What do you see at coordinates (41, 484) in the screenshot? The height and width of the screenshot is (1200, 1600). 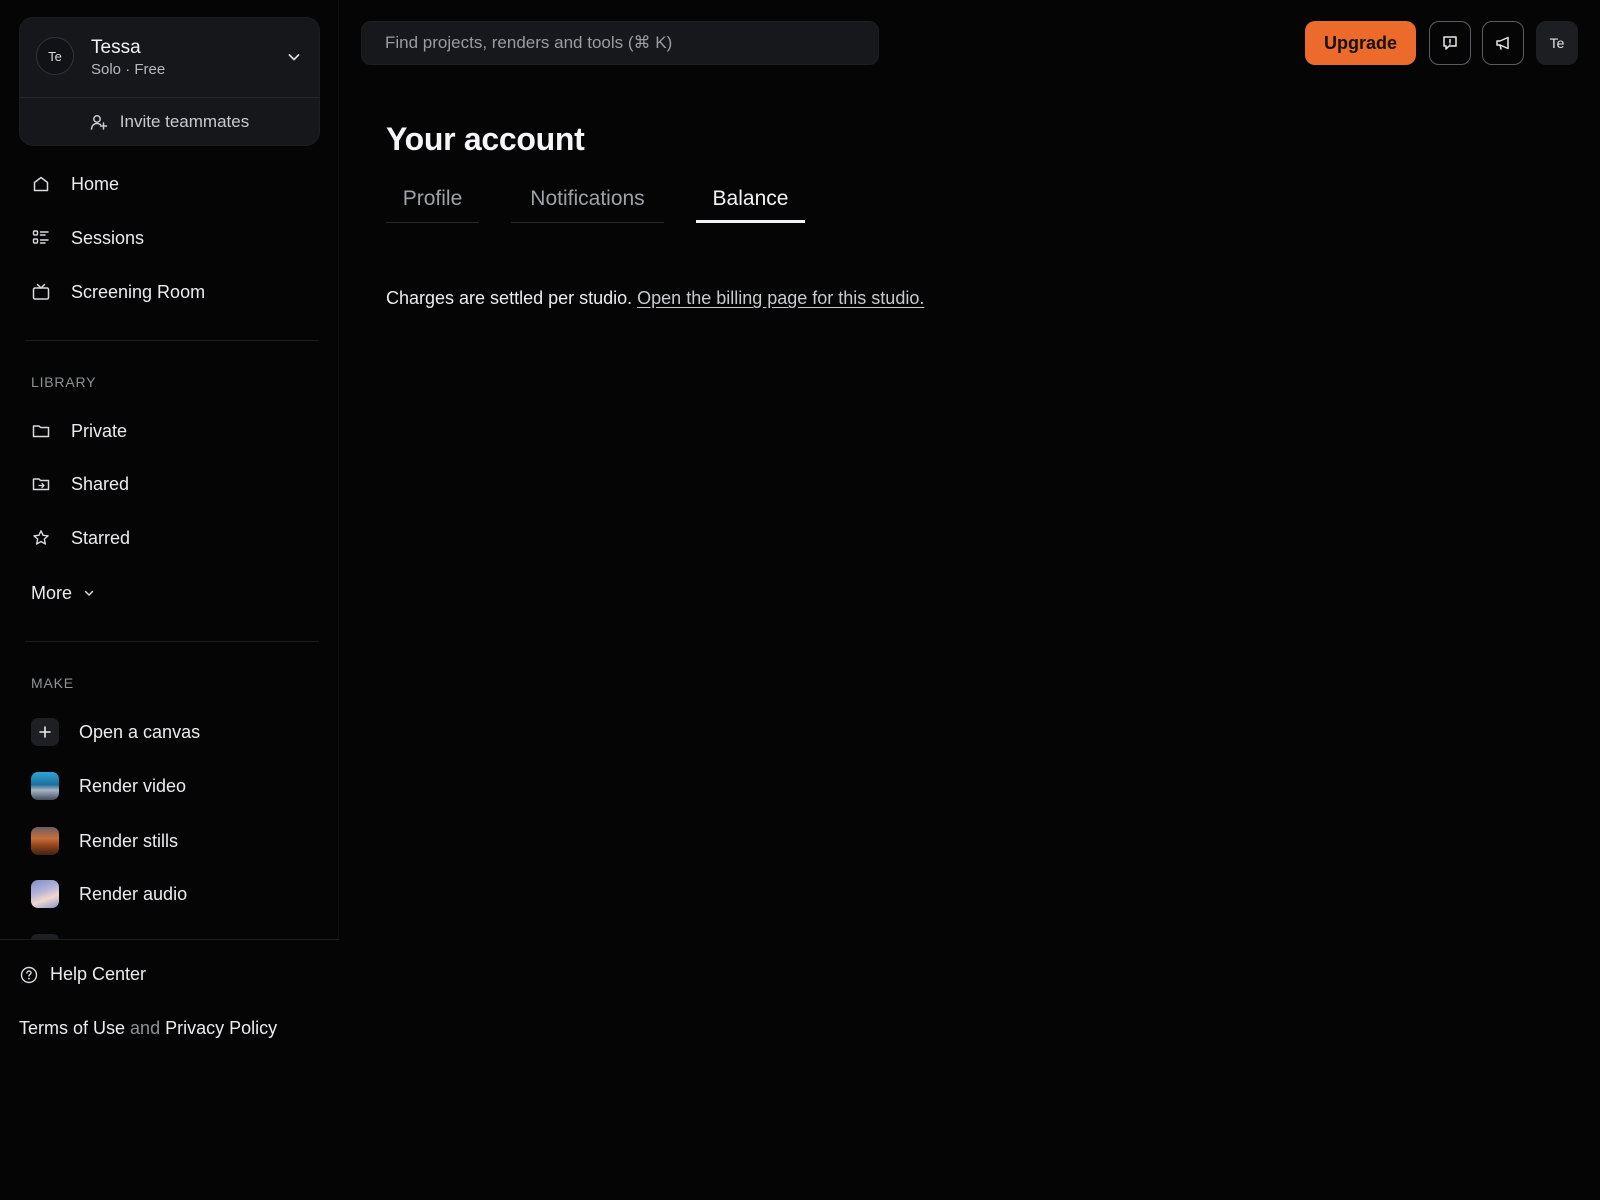 I see `shared-folder-icon` at bounding box center [41, 484].